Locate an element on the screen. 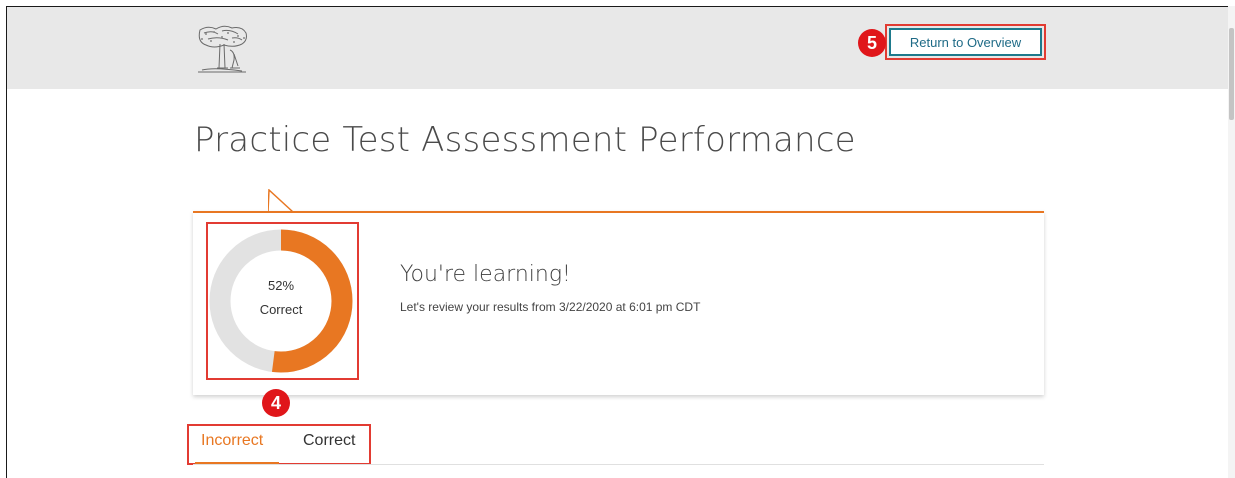 This screenshot has width=1235, height=478. tab-incorrect: Incorrect is located at coordinates (232, 444).